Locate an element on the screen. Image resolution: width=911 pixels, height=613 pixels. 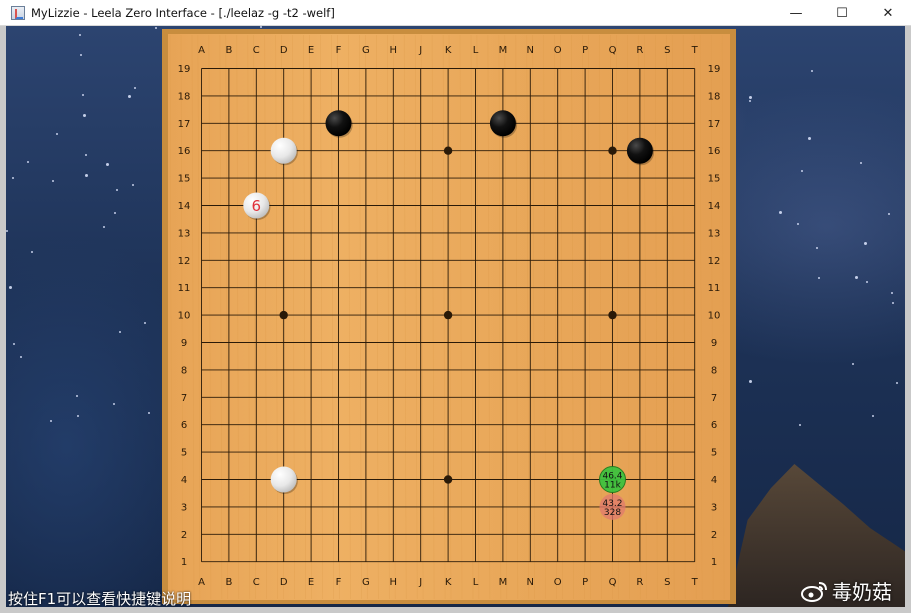
column-label-top: M is located at coordinates (503, 50).